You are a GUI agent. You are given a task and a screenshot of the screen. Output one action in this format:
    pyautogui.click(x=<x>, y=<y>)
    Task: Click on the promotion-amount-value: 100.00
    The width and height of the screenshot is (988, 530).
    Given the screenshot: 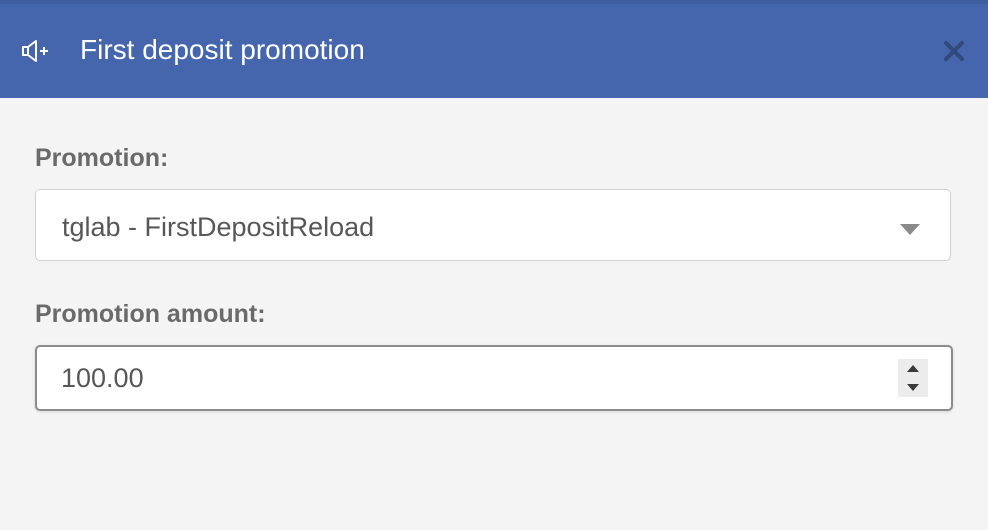 What is the action you would take?
    pyautogui.click(x=102, y=378)
    